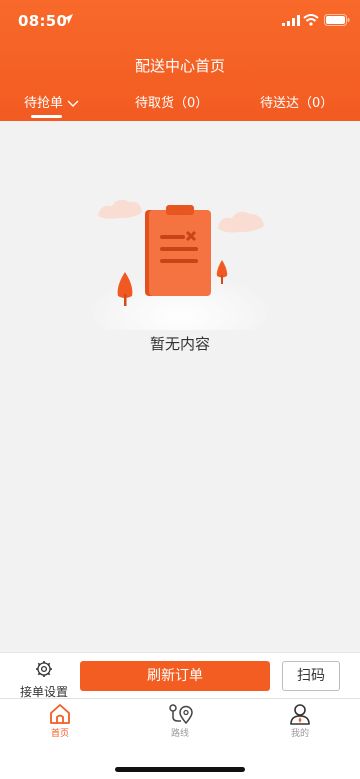 The image size is (360, 779). Describe the element at coordinates (299, 734) in the screenshot. I see `nav-label-mine: 我的` at that location.